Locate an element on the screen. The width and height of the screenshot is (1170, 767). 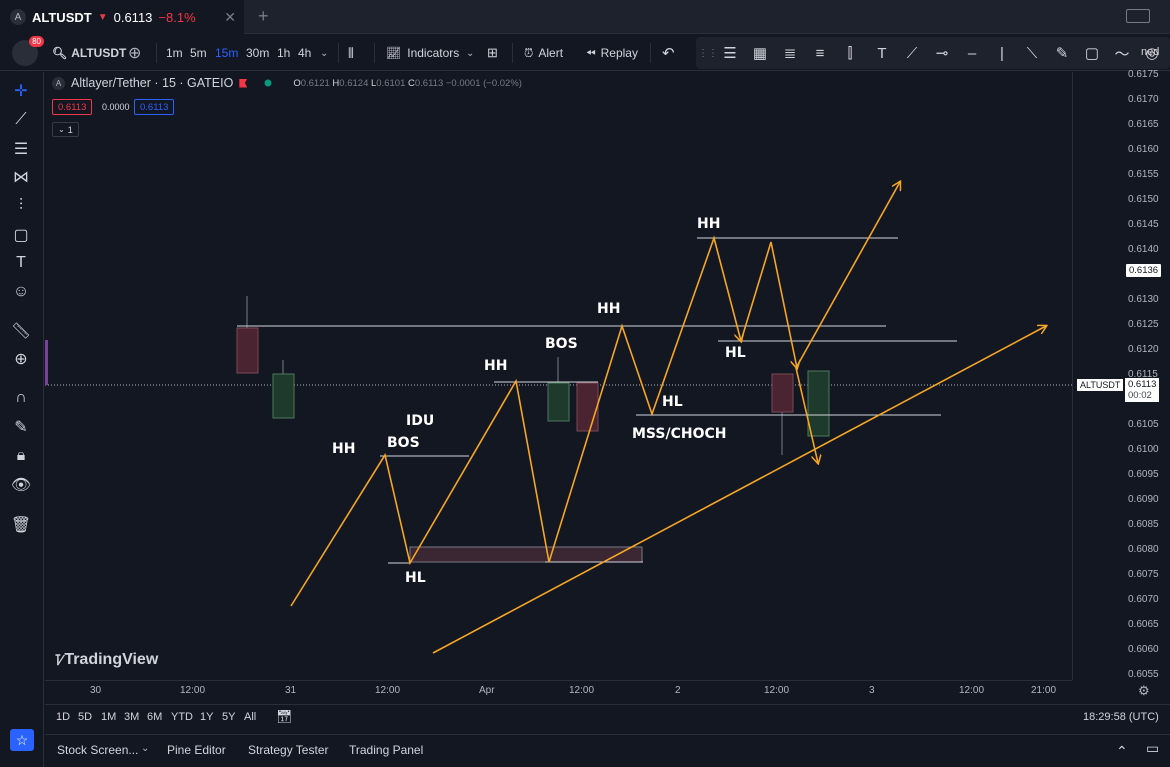
browser-tab: A ALTUSDT ▼ 0.6113 −8.1% ✕ is located at coordinates (122, 17).